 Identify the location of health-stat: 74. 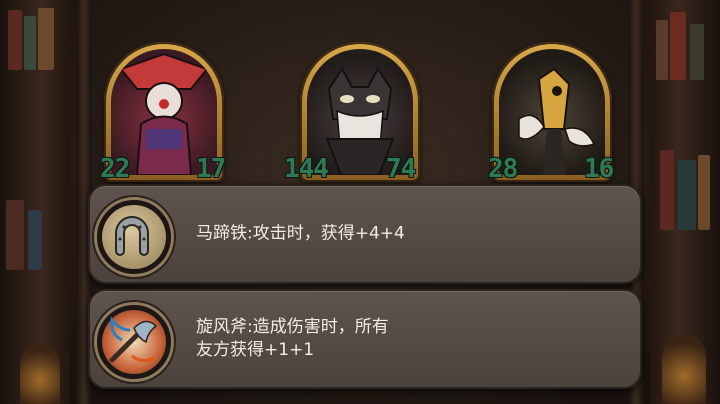
(401, 169).